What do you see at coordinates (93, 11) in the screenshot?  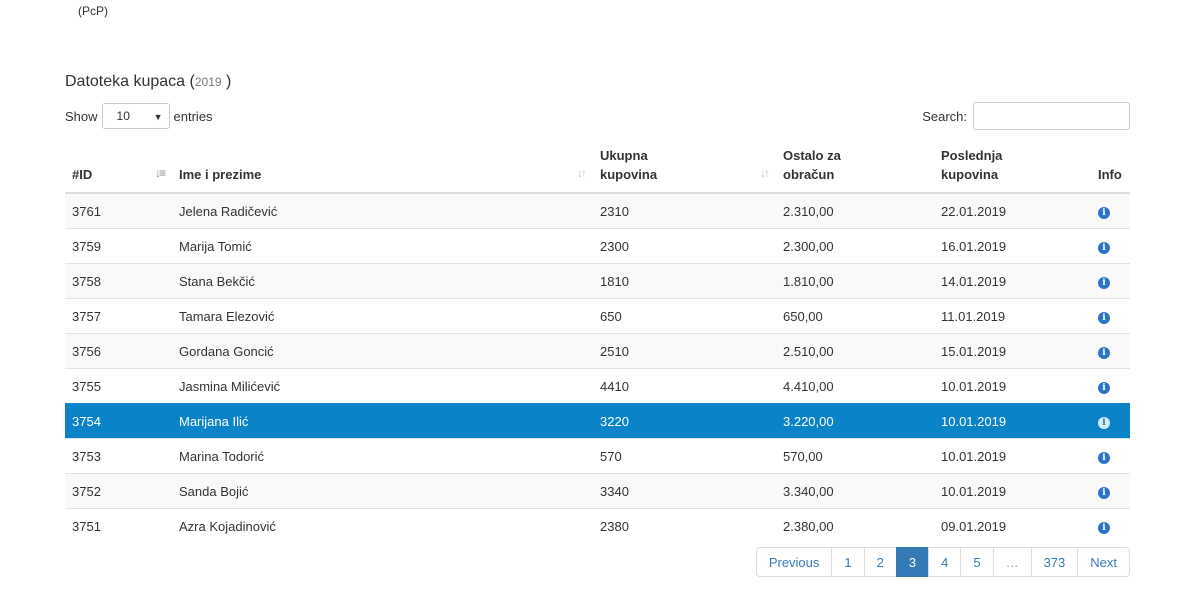 I see `header-note: (PcP)` at bounding box center [93, 11].